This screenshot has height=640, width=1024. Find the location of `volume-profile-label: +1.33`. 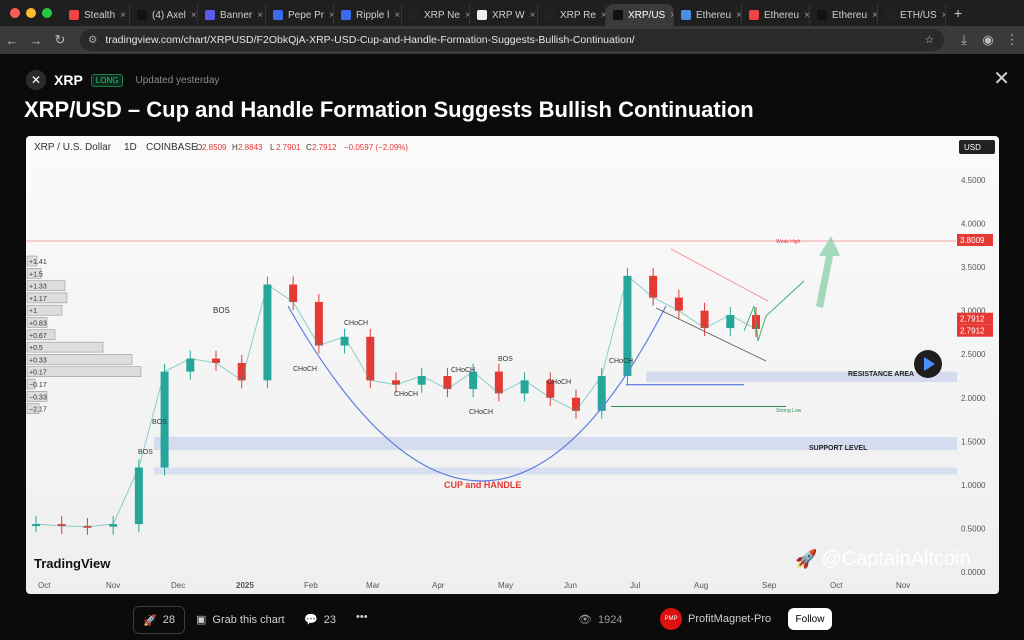

volume-profile-label: +1.33 is located at coordinates (38, 287).